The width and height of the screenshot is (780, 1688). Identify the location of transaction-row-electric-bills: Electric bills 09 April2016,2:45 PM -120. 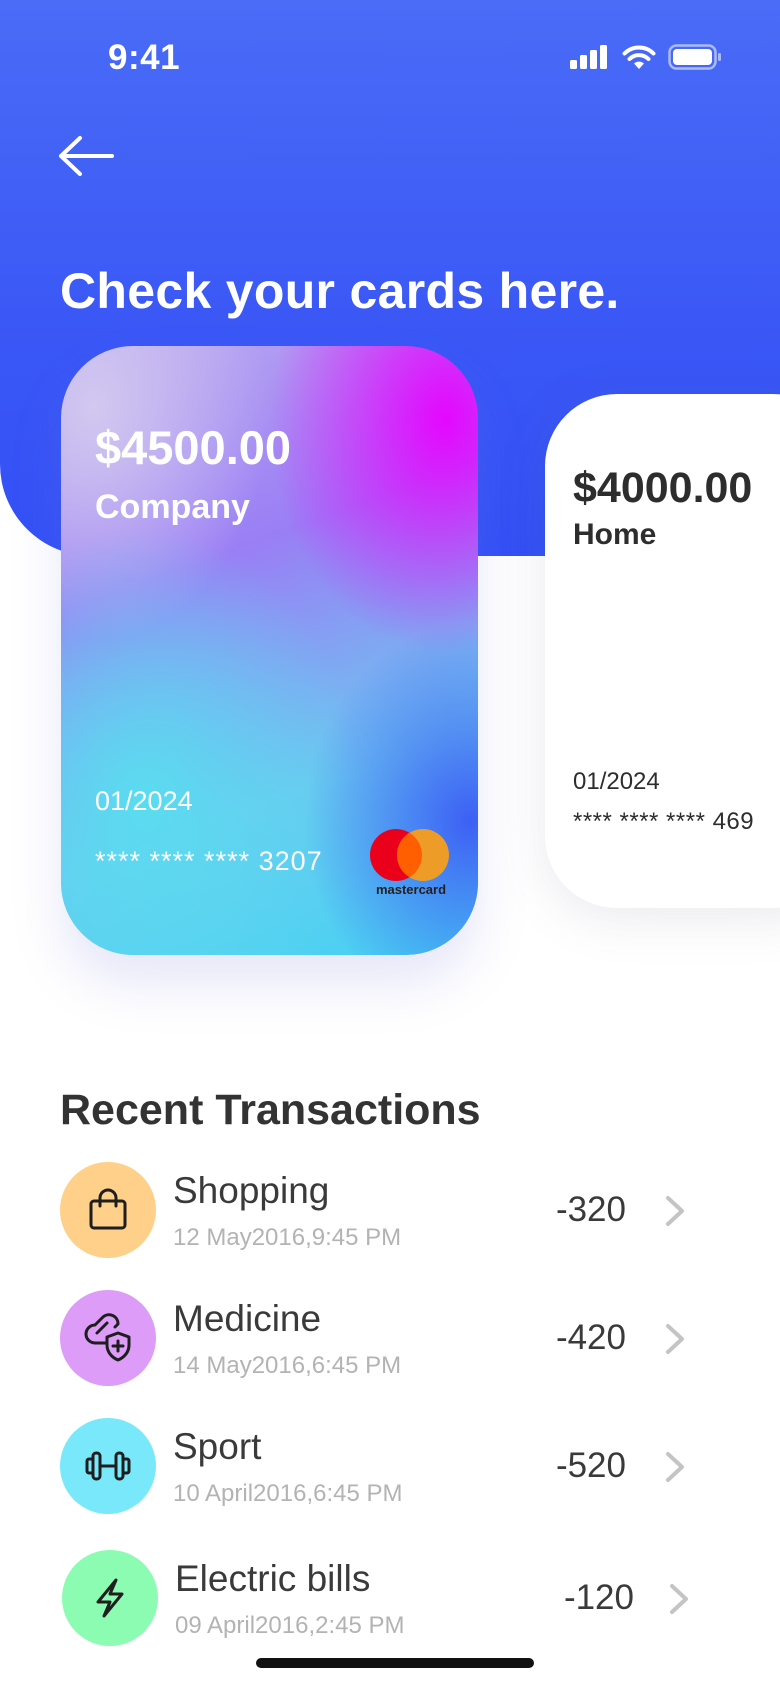
(380, 1600).